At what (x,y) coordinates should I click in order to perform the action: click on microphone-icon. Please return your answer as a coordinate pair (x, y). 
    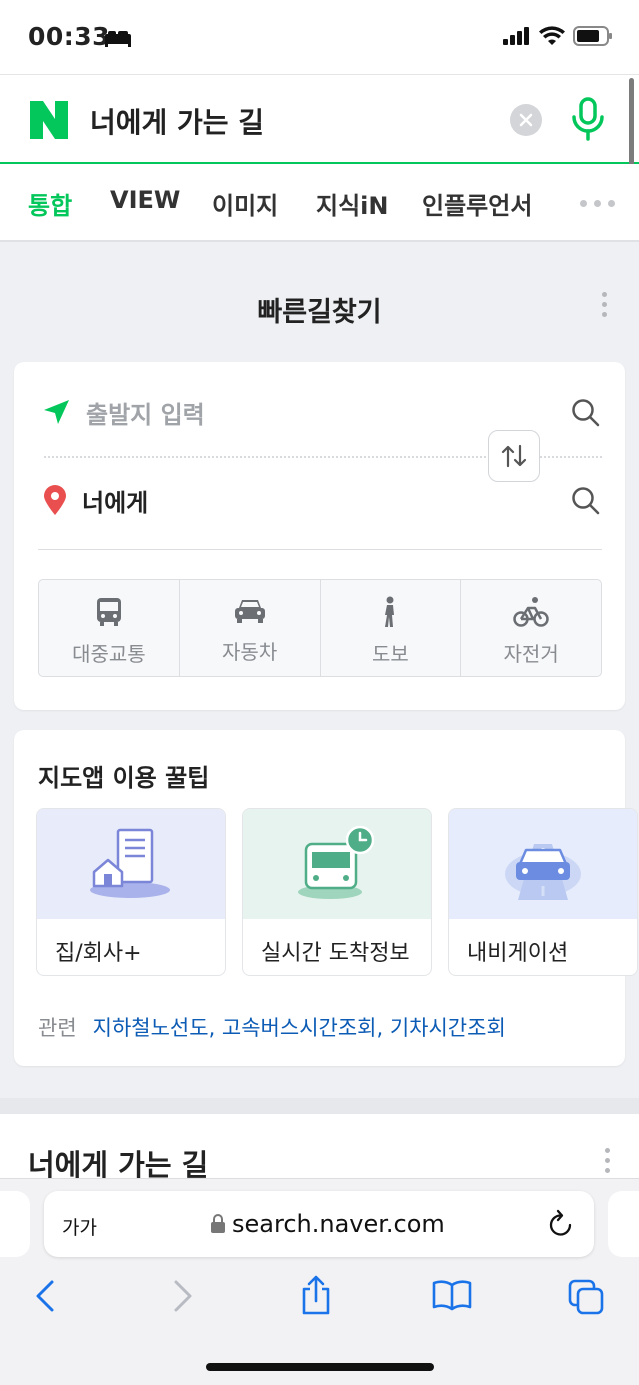
    Looking at the image, I should click on (588, 119).